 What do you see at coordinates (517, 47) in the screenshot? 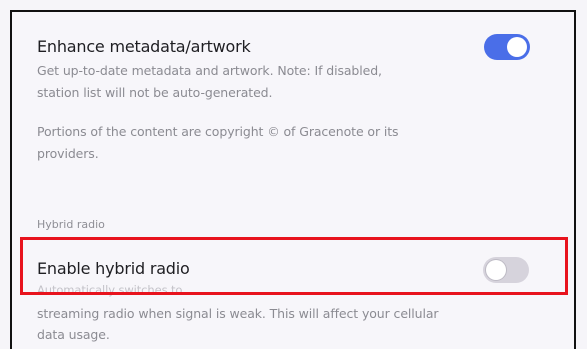
I see `toggle-knob` at bounding box center [517, 47].